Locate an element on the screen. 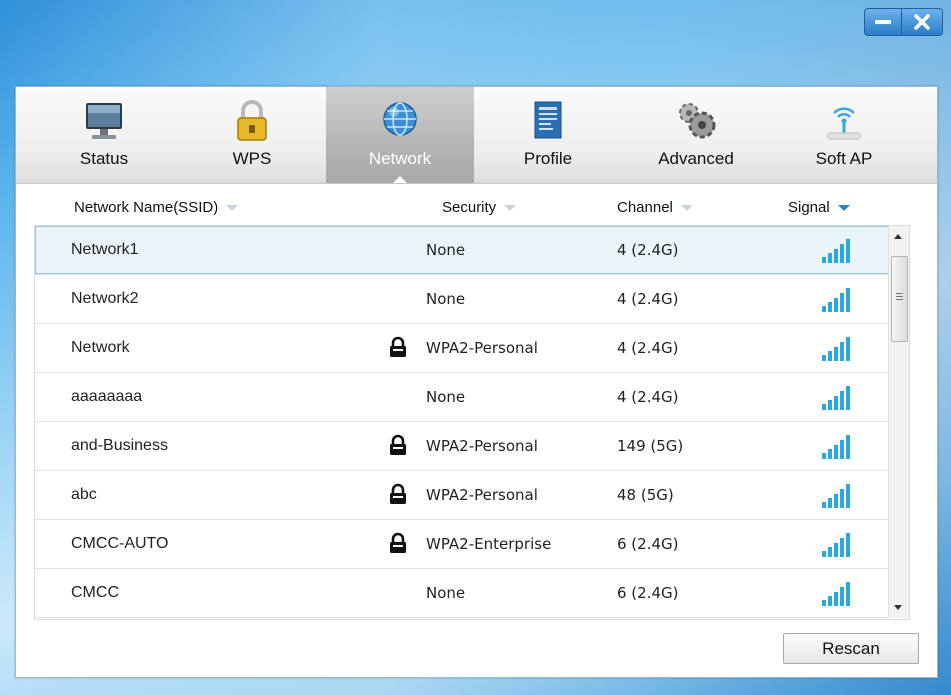  window-controls is located at coordinates (903, 22).